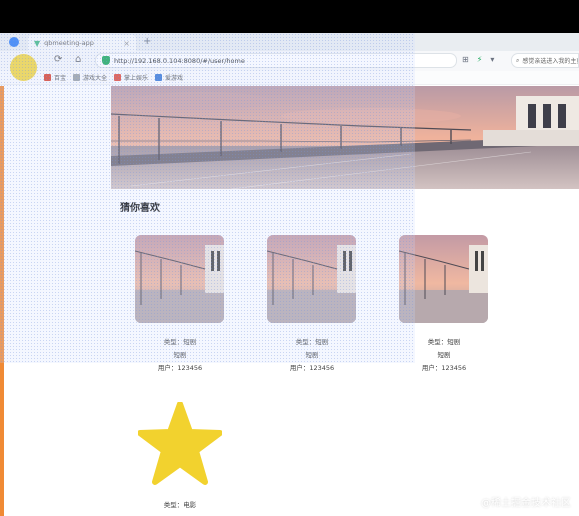 The height and width of the screenshot is (516, 579). What do you see at coordinates (126, 43) in the screenshot?
I see `close-tab-icon: ×` at bounding box center [126, 43].